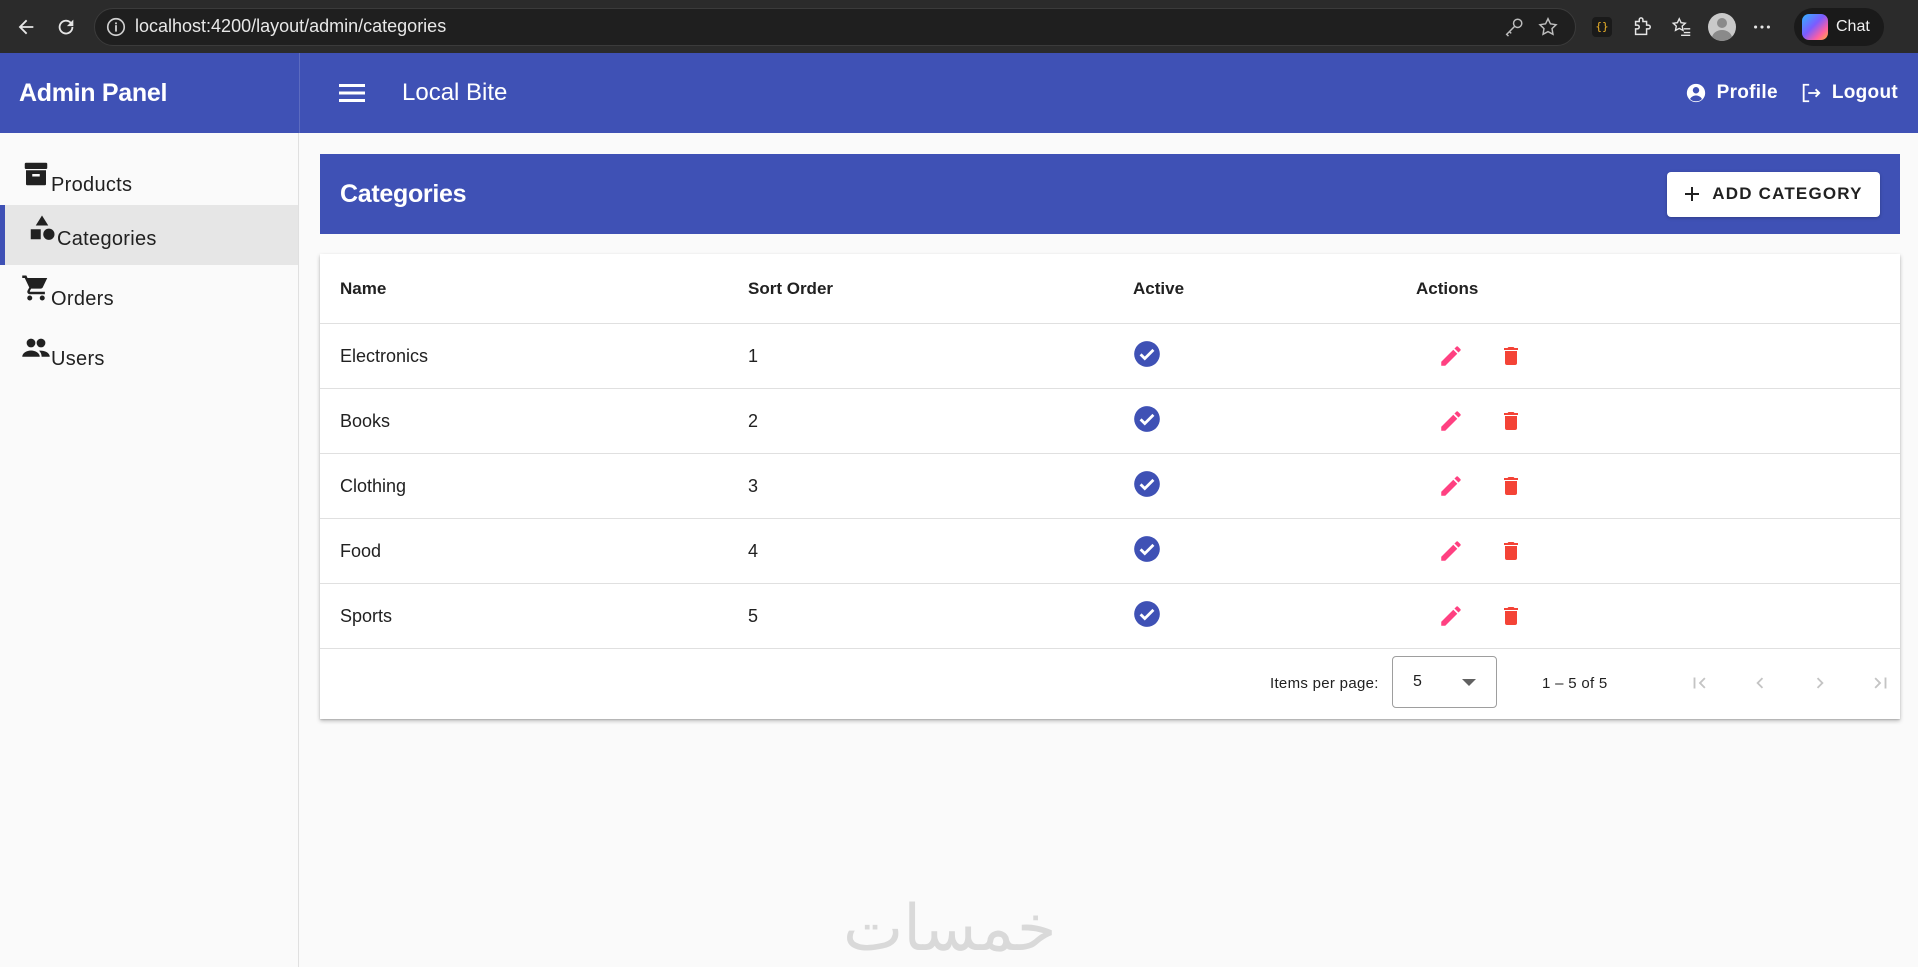 This screenshot has height=967, width=1918. Describe the element at coordinates (753, 550) in the screenshot. I see `category-sort-order: 4` at that location.